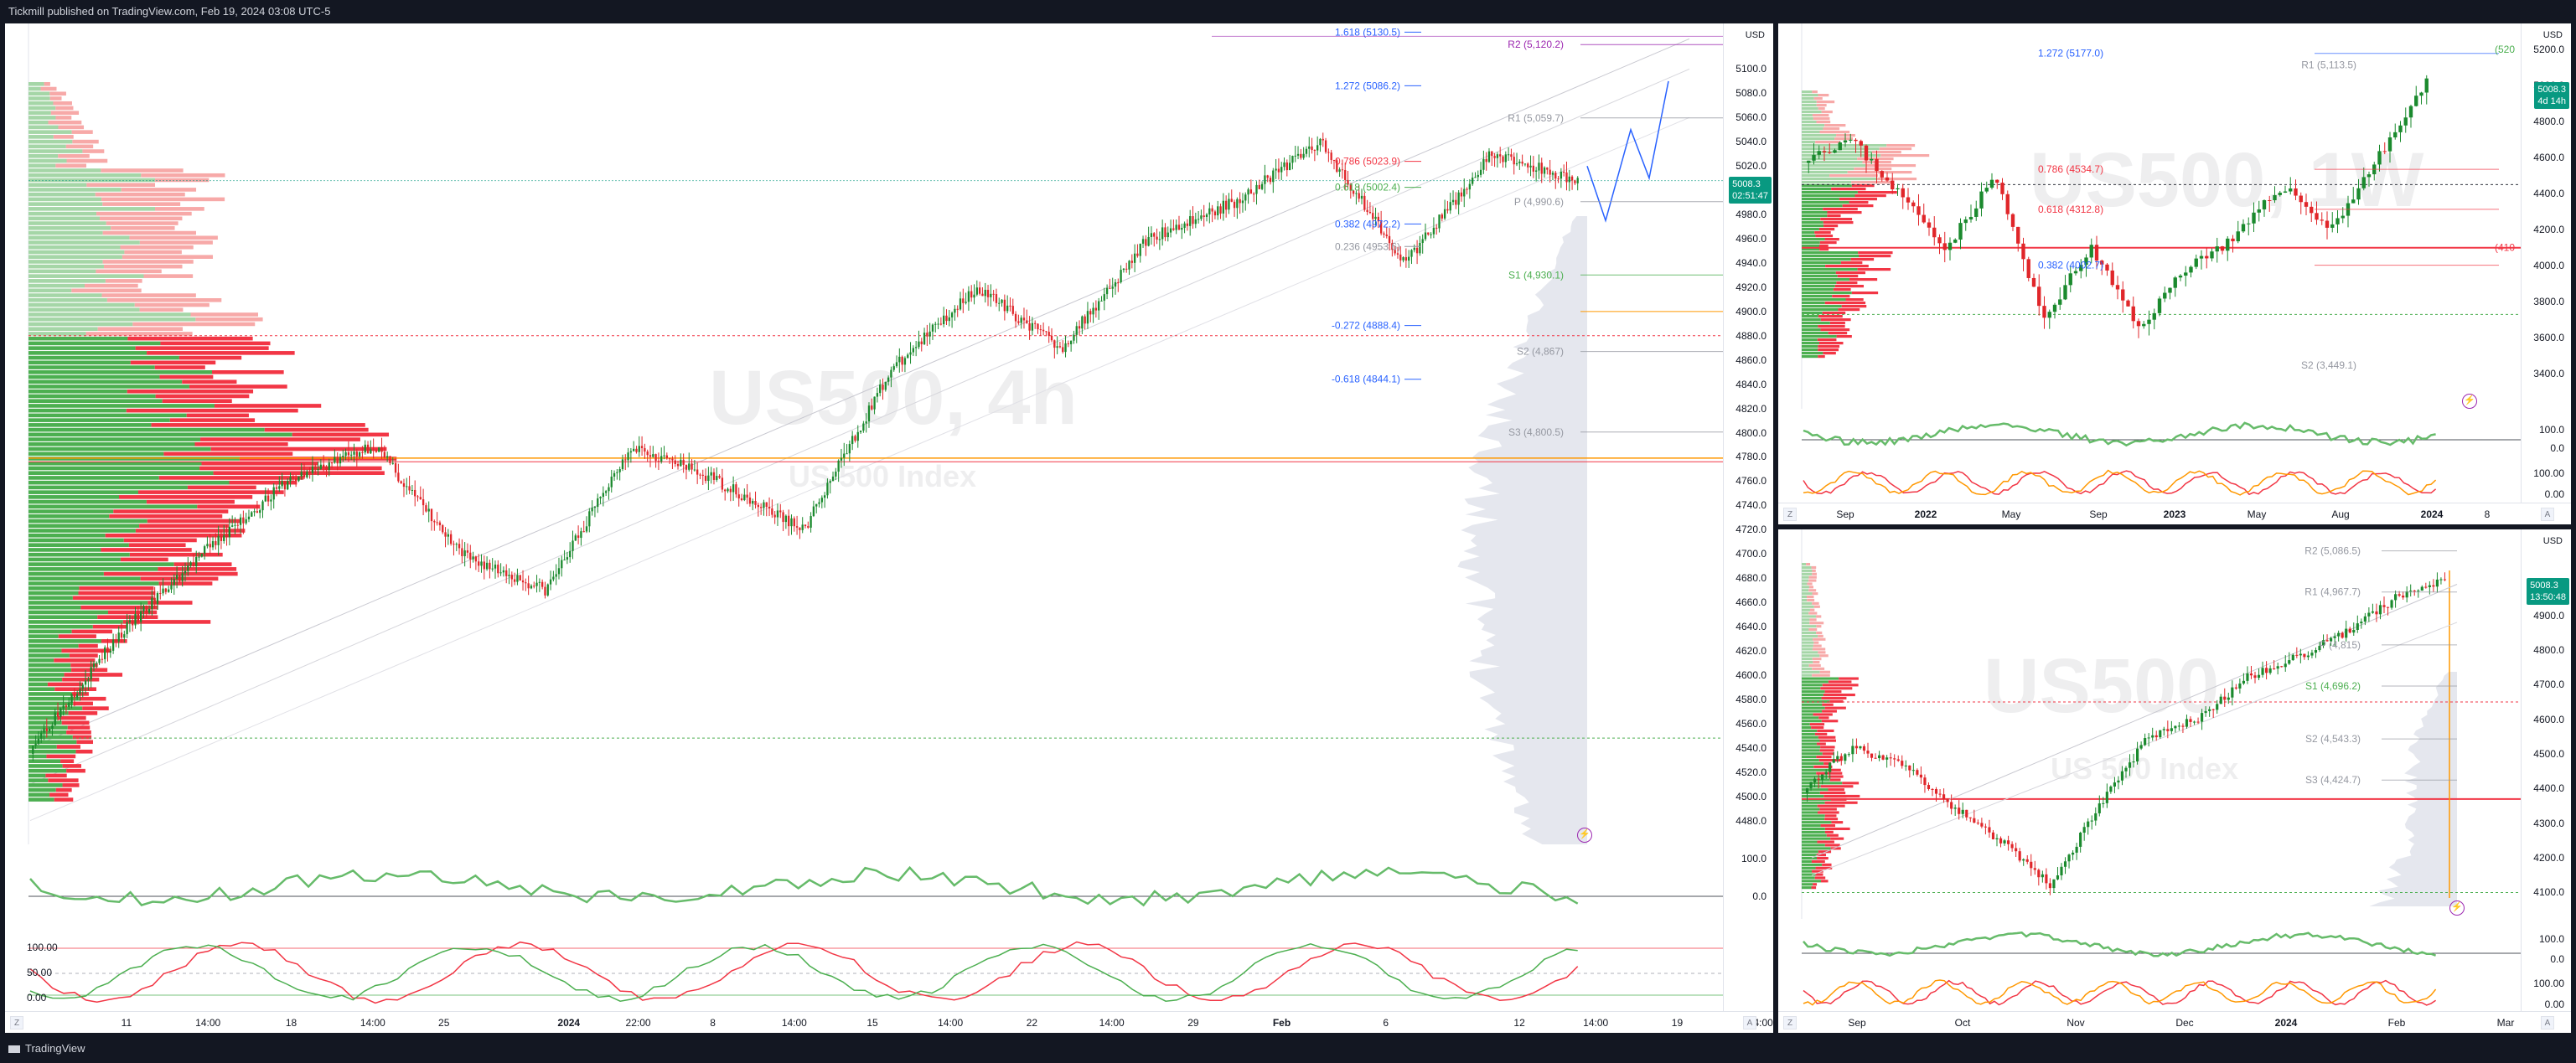 The image size is (2576, 1063). I want to click on daily-time-axis: Sep Oct Nov Dec 2024 Feb Mar Z A, so click(2174, 1022).